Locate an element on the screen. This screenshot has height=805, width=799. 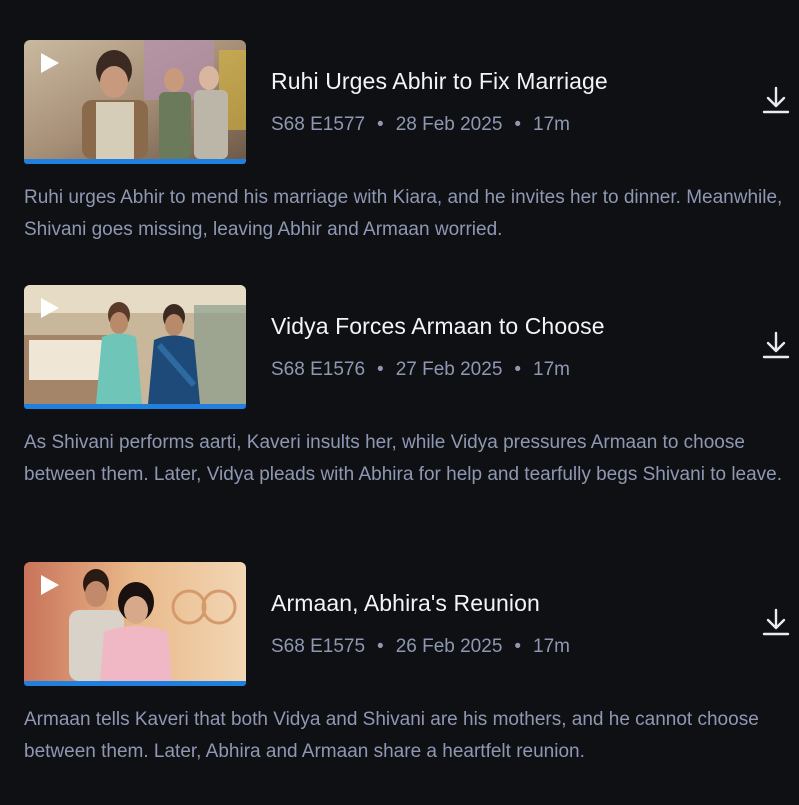
episode-title: Vidya Forces Armaan to Choose is located at coordinates (438, 326).